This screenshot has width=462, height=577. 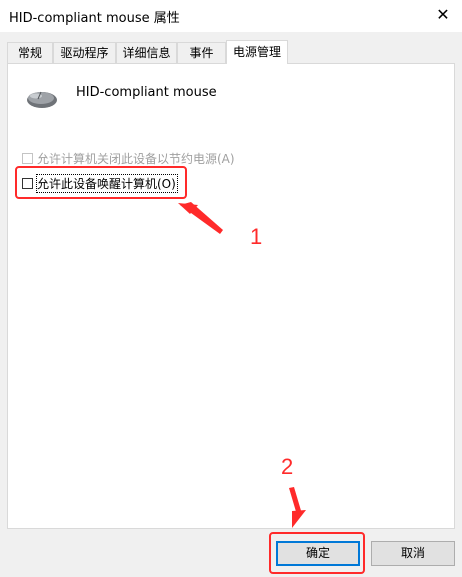 I want to click on tab-power-management: 电源管理, so click(x=257, y=52).